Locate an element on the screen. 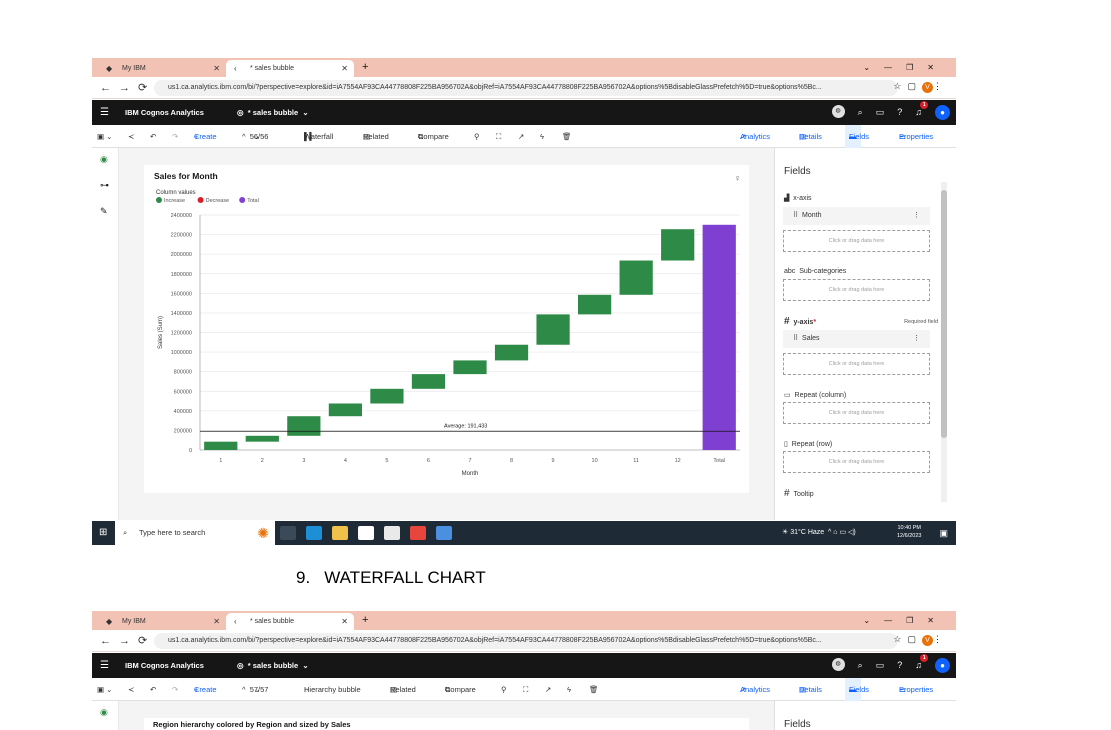 Image resolution: width=1111 pixels, height=730 pixels. scrollbar-thumb is located at coordinates (944, 314).